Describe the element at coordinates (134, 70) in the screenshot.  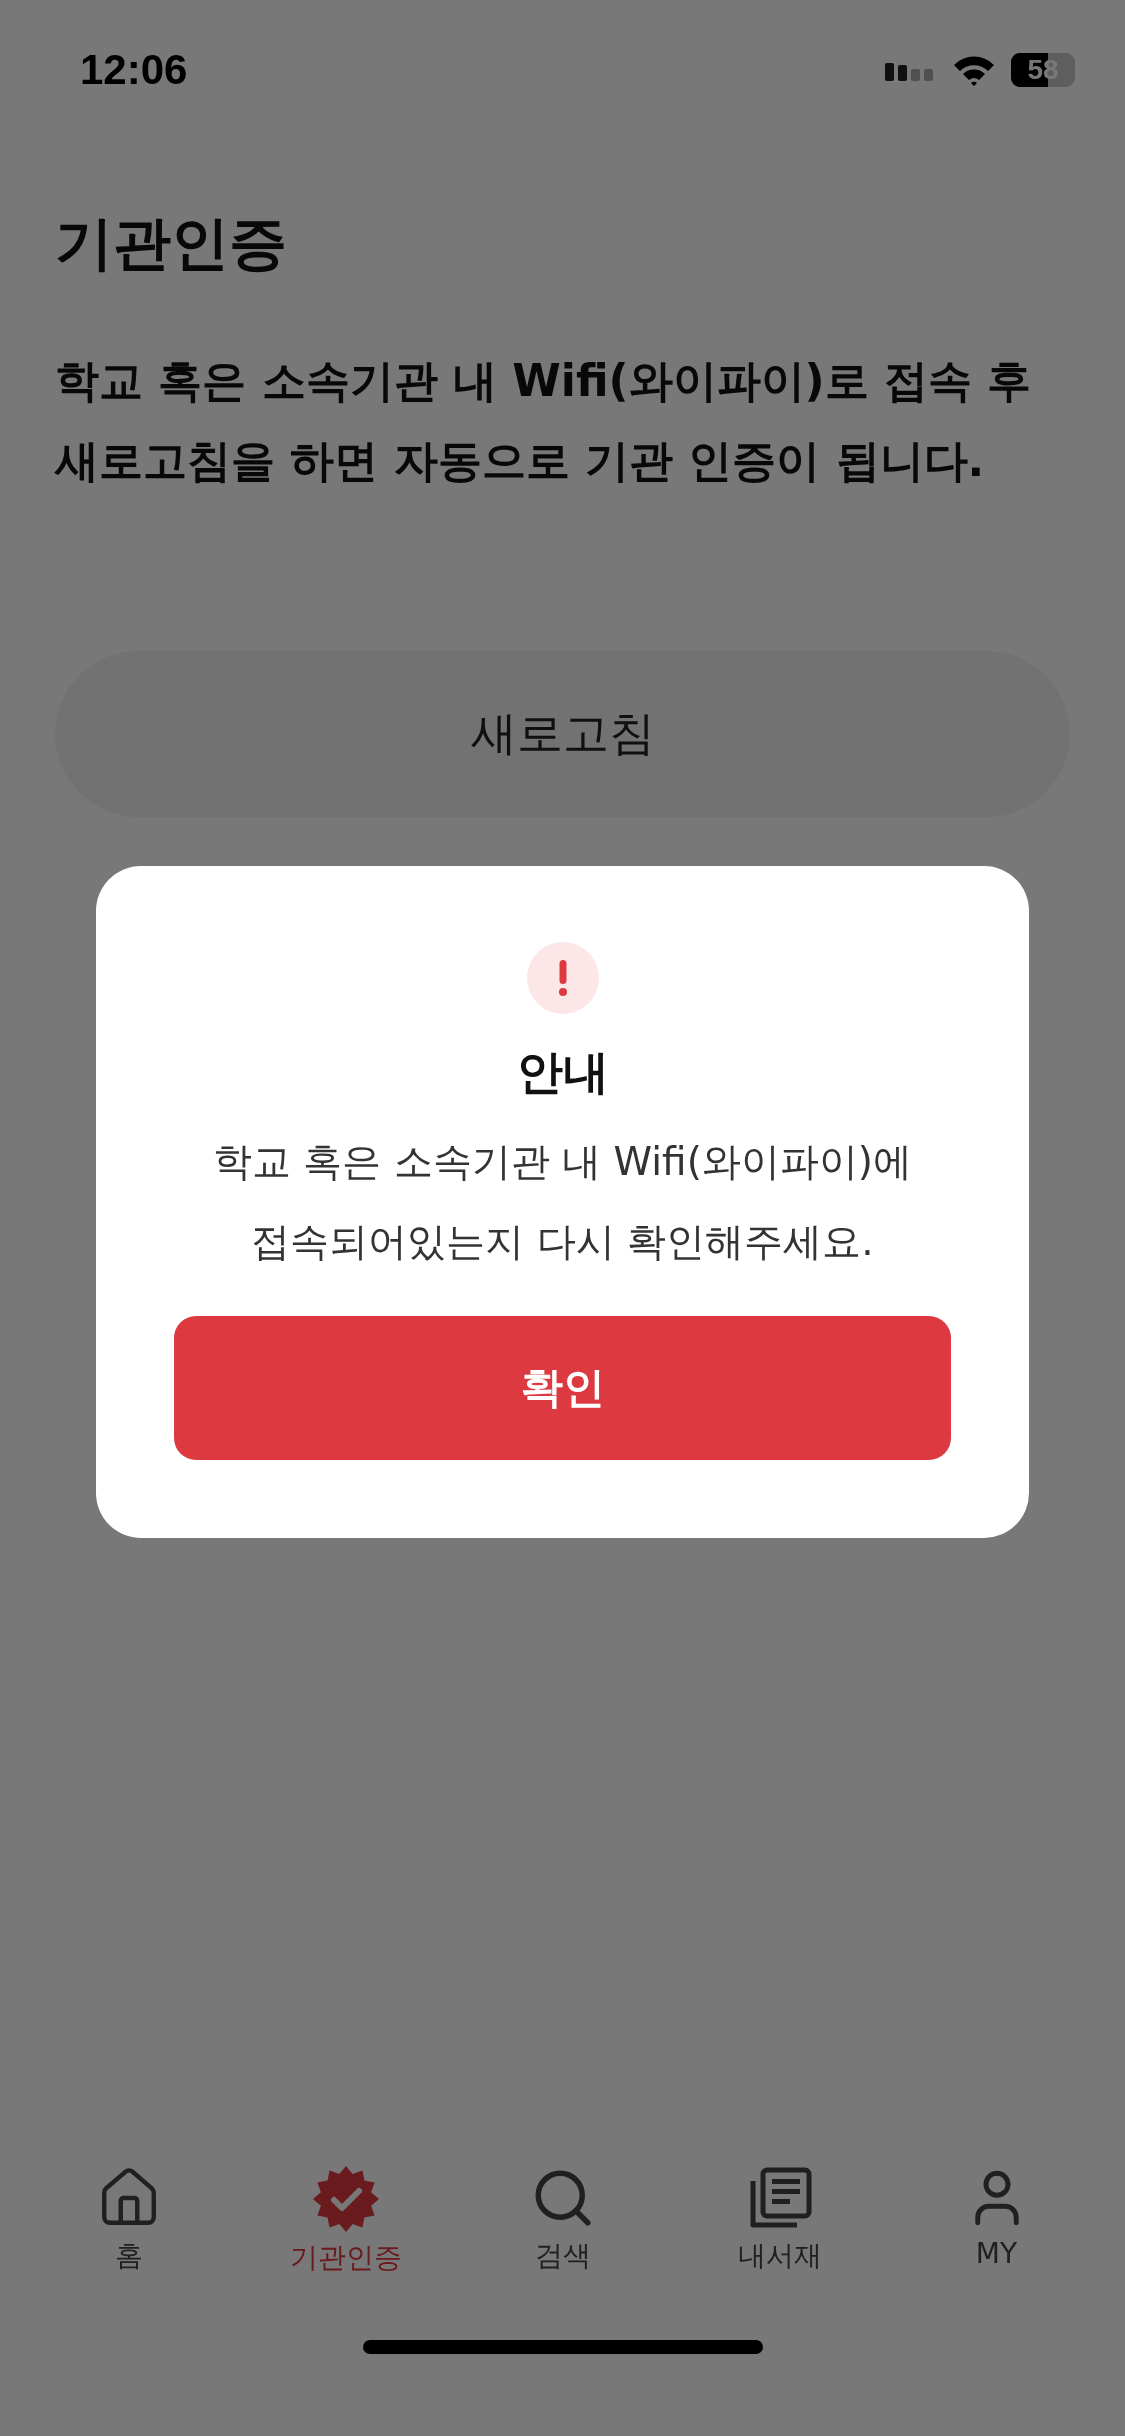
I see `status-time: 12:06` at that location.